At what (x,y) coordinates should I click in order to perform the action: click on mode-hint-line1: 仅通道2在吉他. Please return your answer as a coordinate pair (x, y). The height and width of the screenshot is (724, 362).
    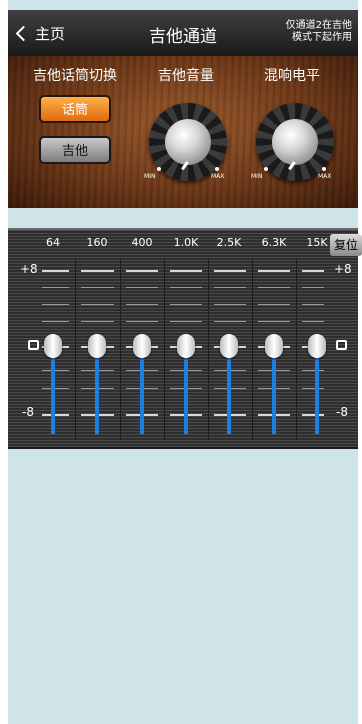
    Looking at the image, I should click on (318, 25).